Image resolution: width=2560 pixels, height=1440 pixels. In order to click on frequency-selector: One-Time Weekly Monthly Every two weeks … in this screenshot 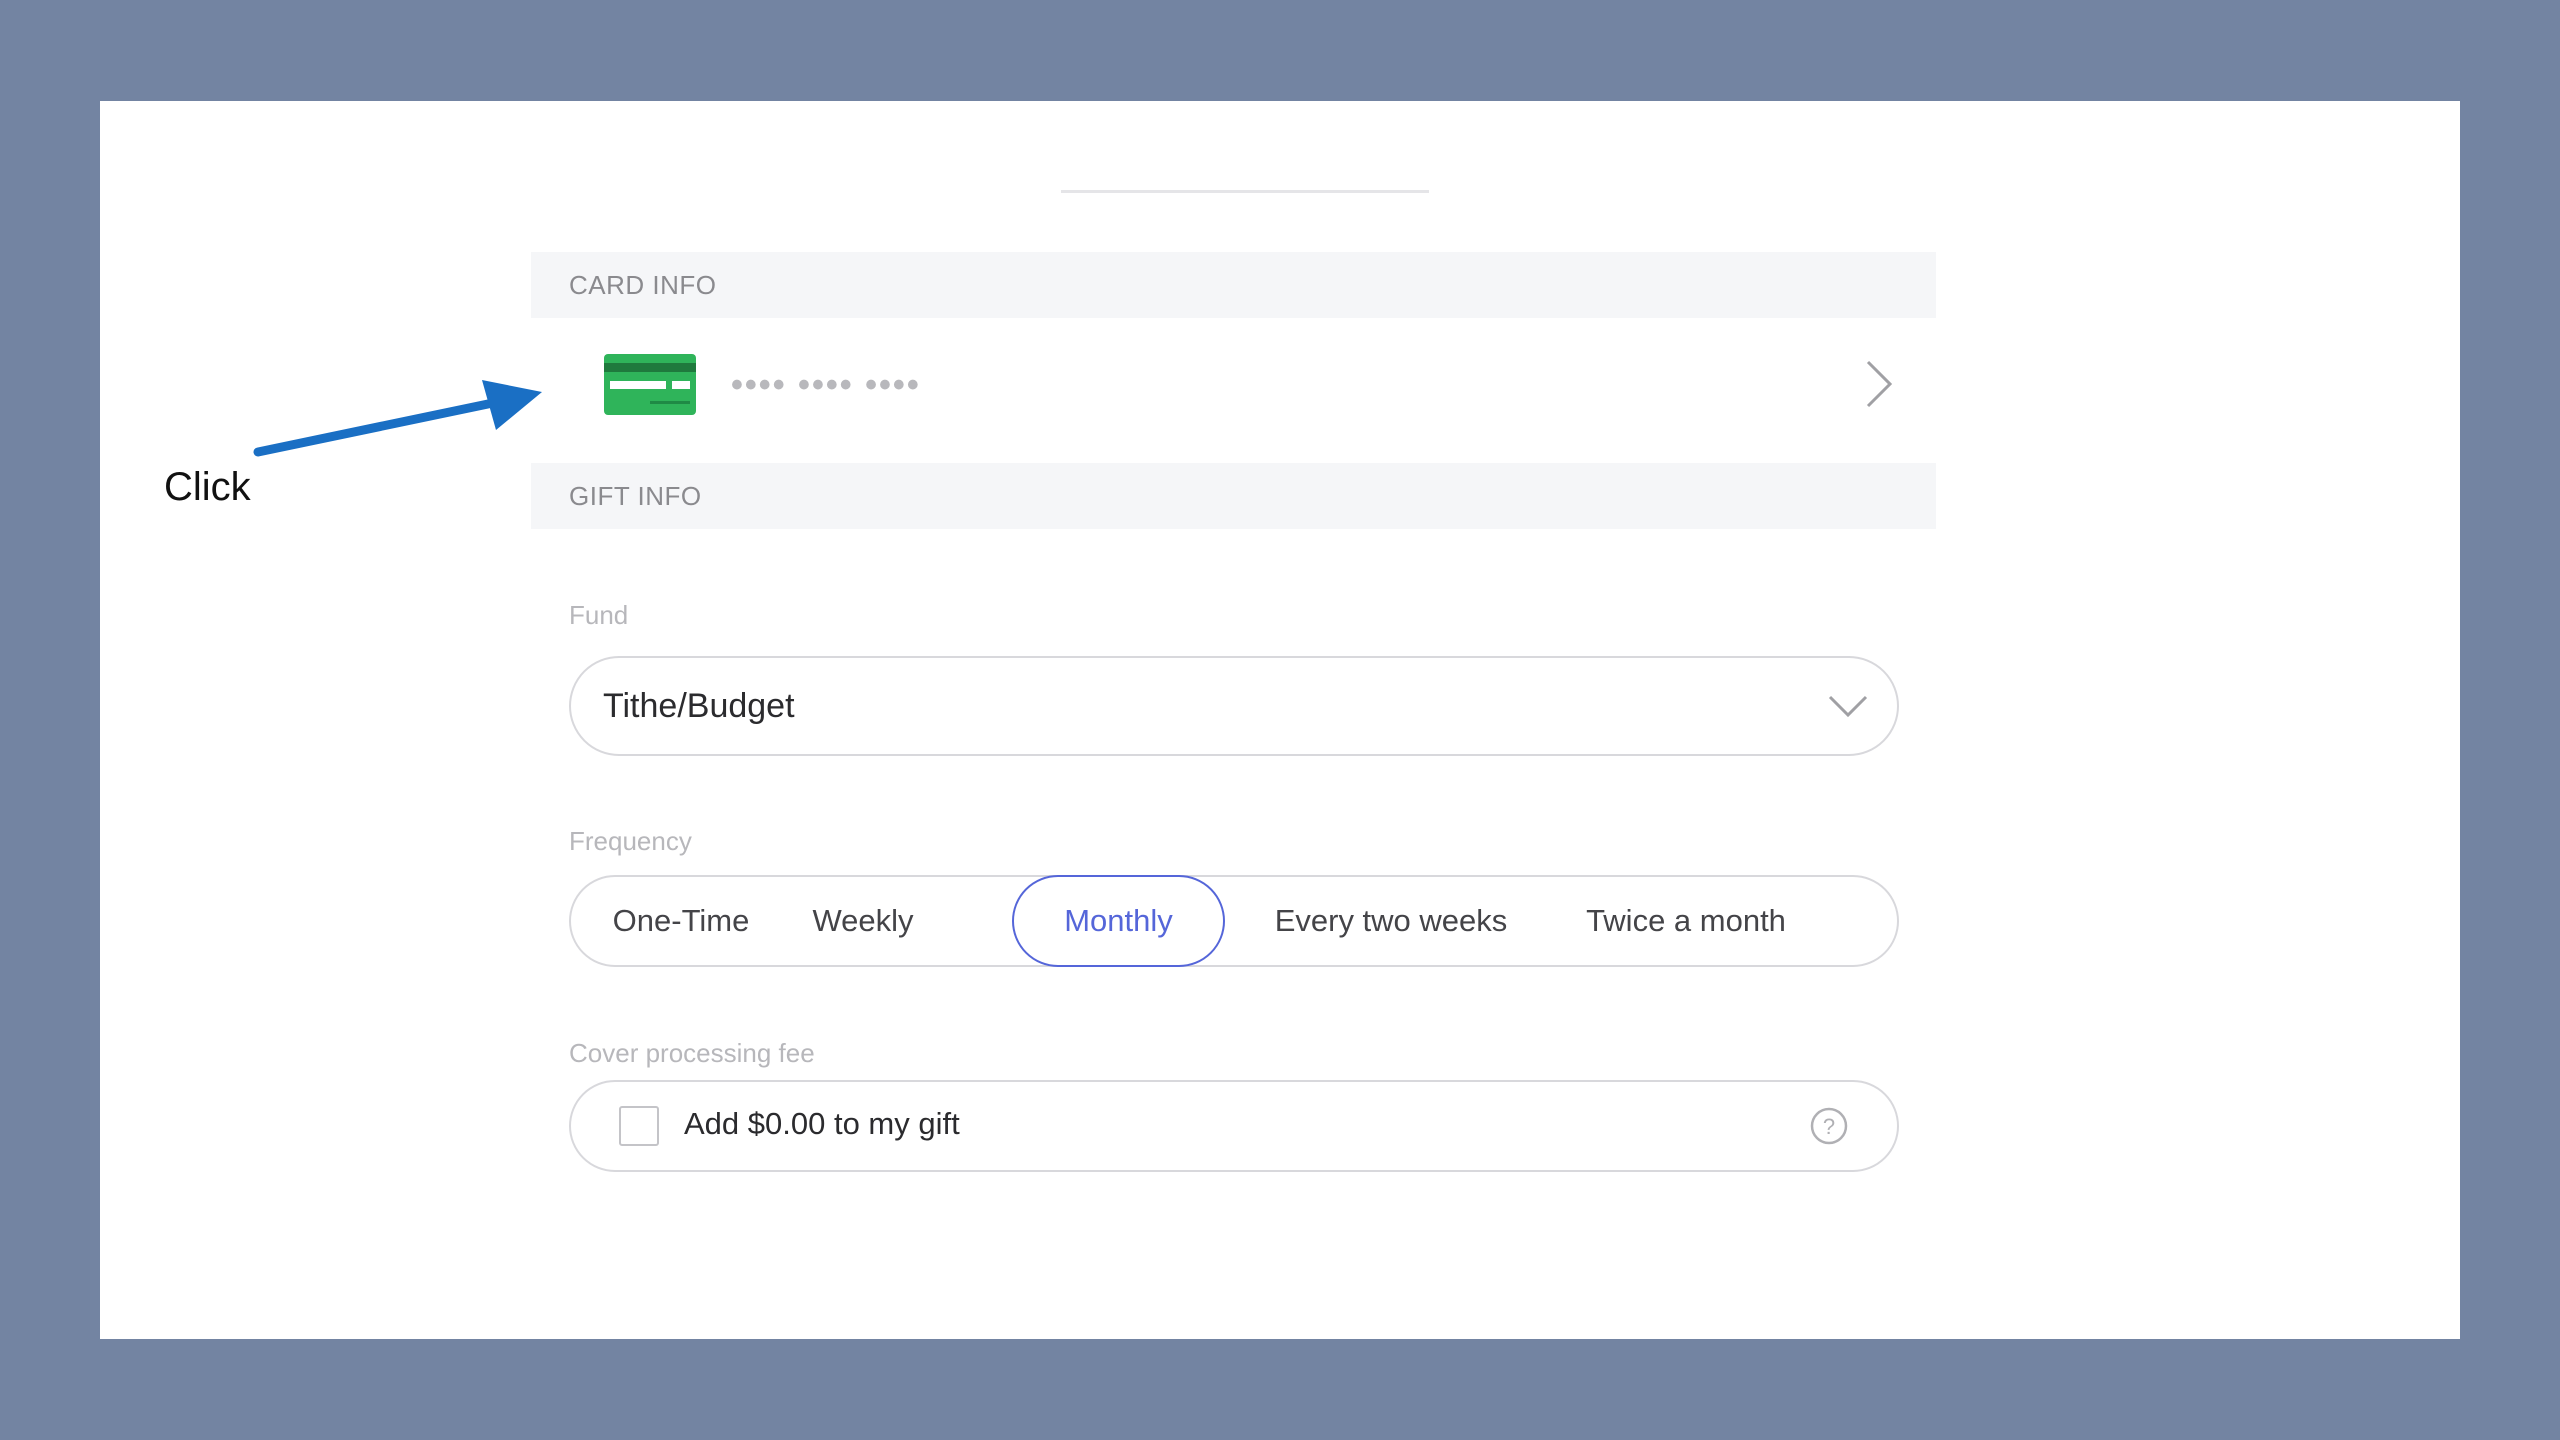, I will do `click(1234, 921)`.